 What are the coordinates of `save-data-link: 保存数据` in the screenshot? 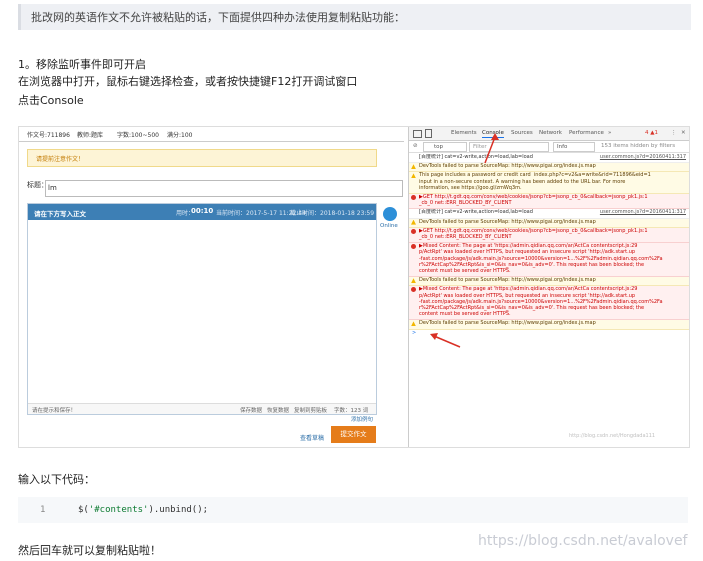 It's located at (251, 410).